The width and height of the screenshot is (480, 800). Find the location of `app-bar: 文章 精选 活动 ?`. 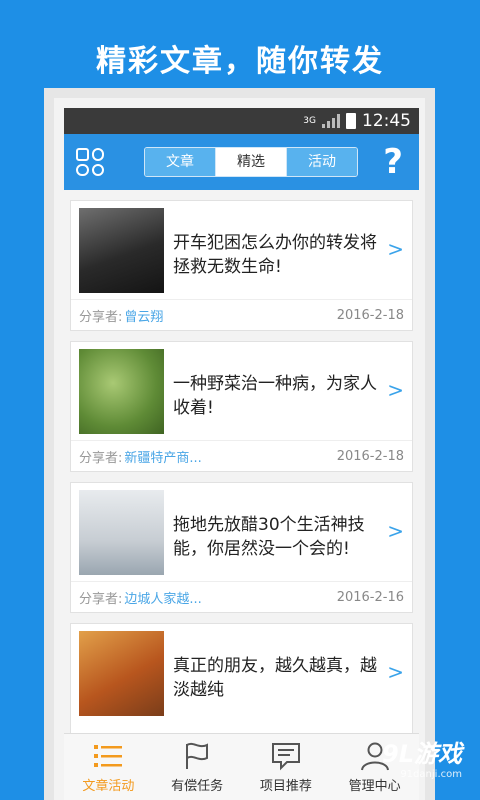

app-bar: 文章 精选 活动 ? is located at coordinates (241, 162).